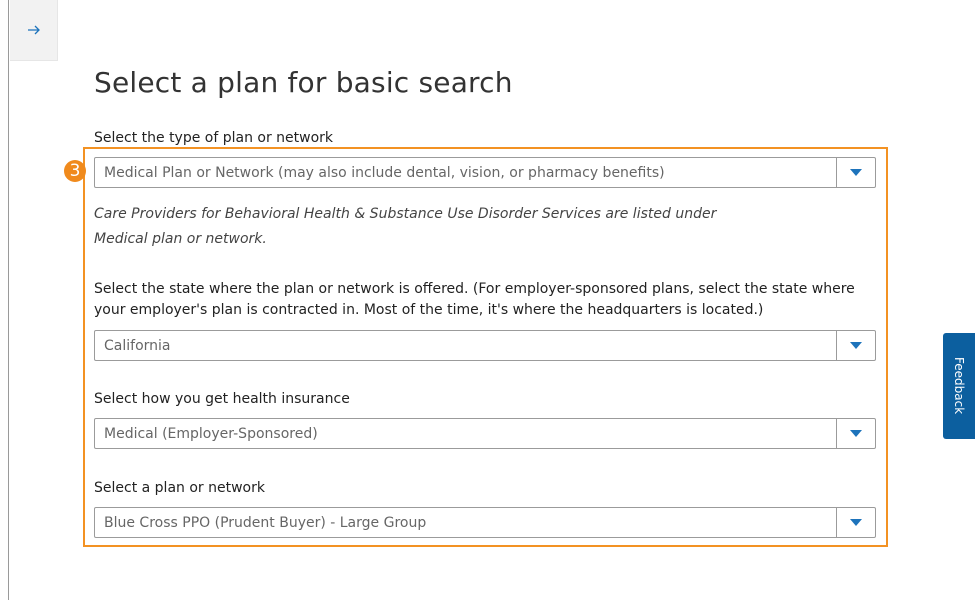  I want to click on state-select: California, so click(485, 345).